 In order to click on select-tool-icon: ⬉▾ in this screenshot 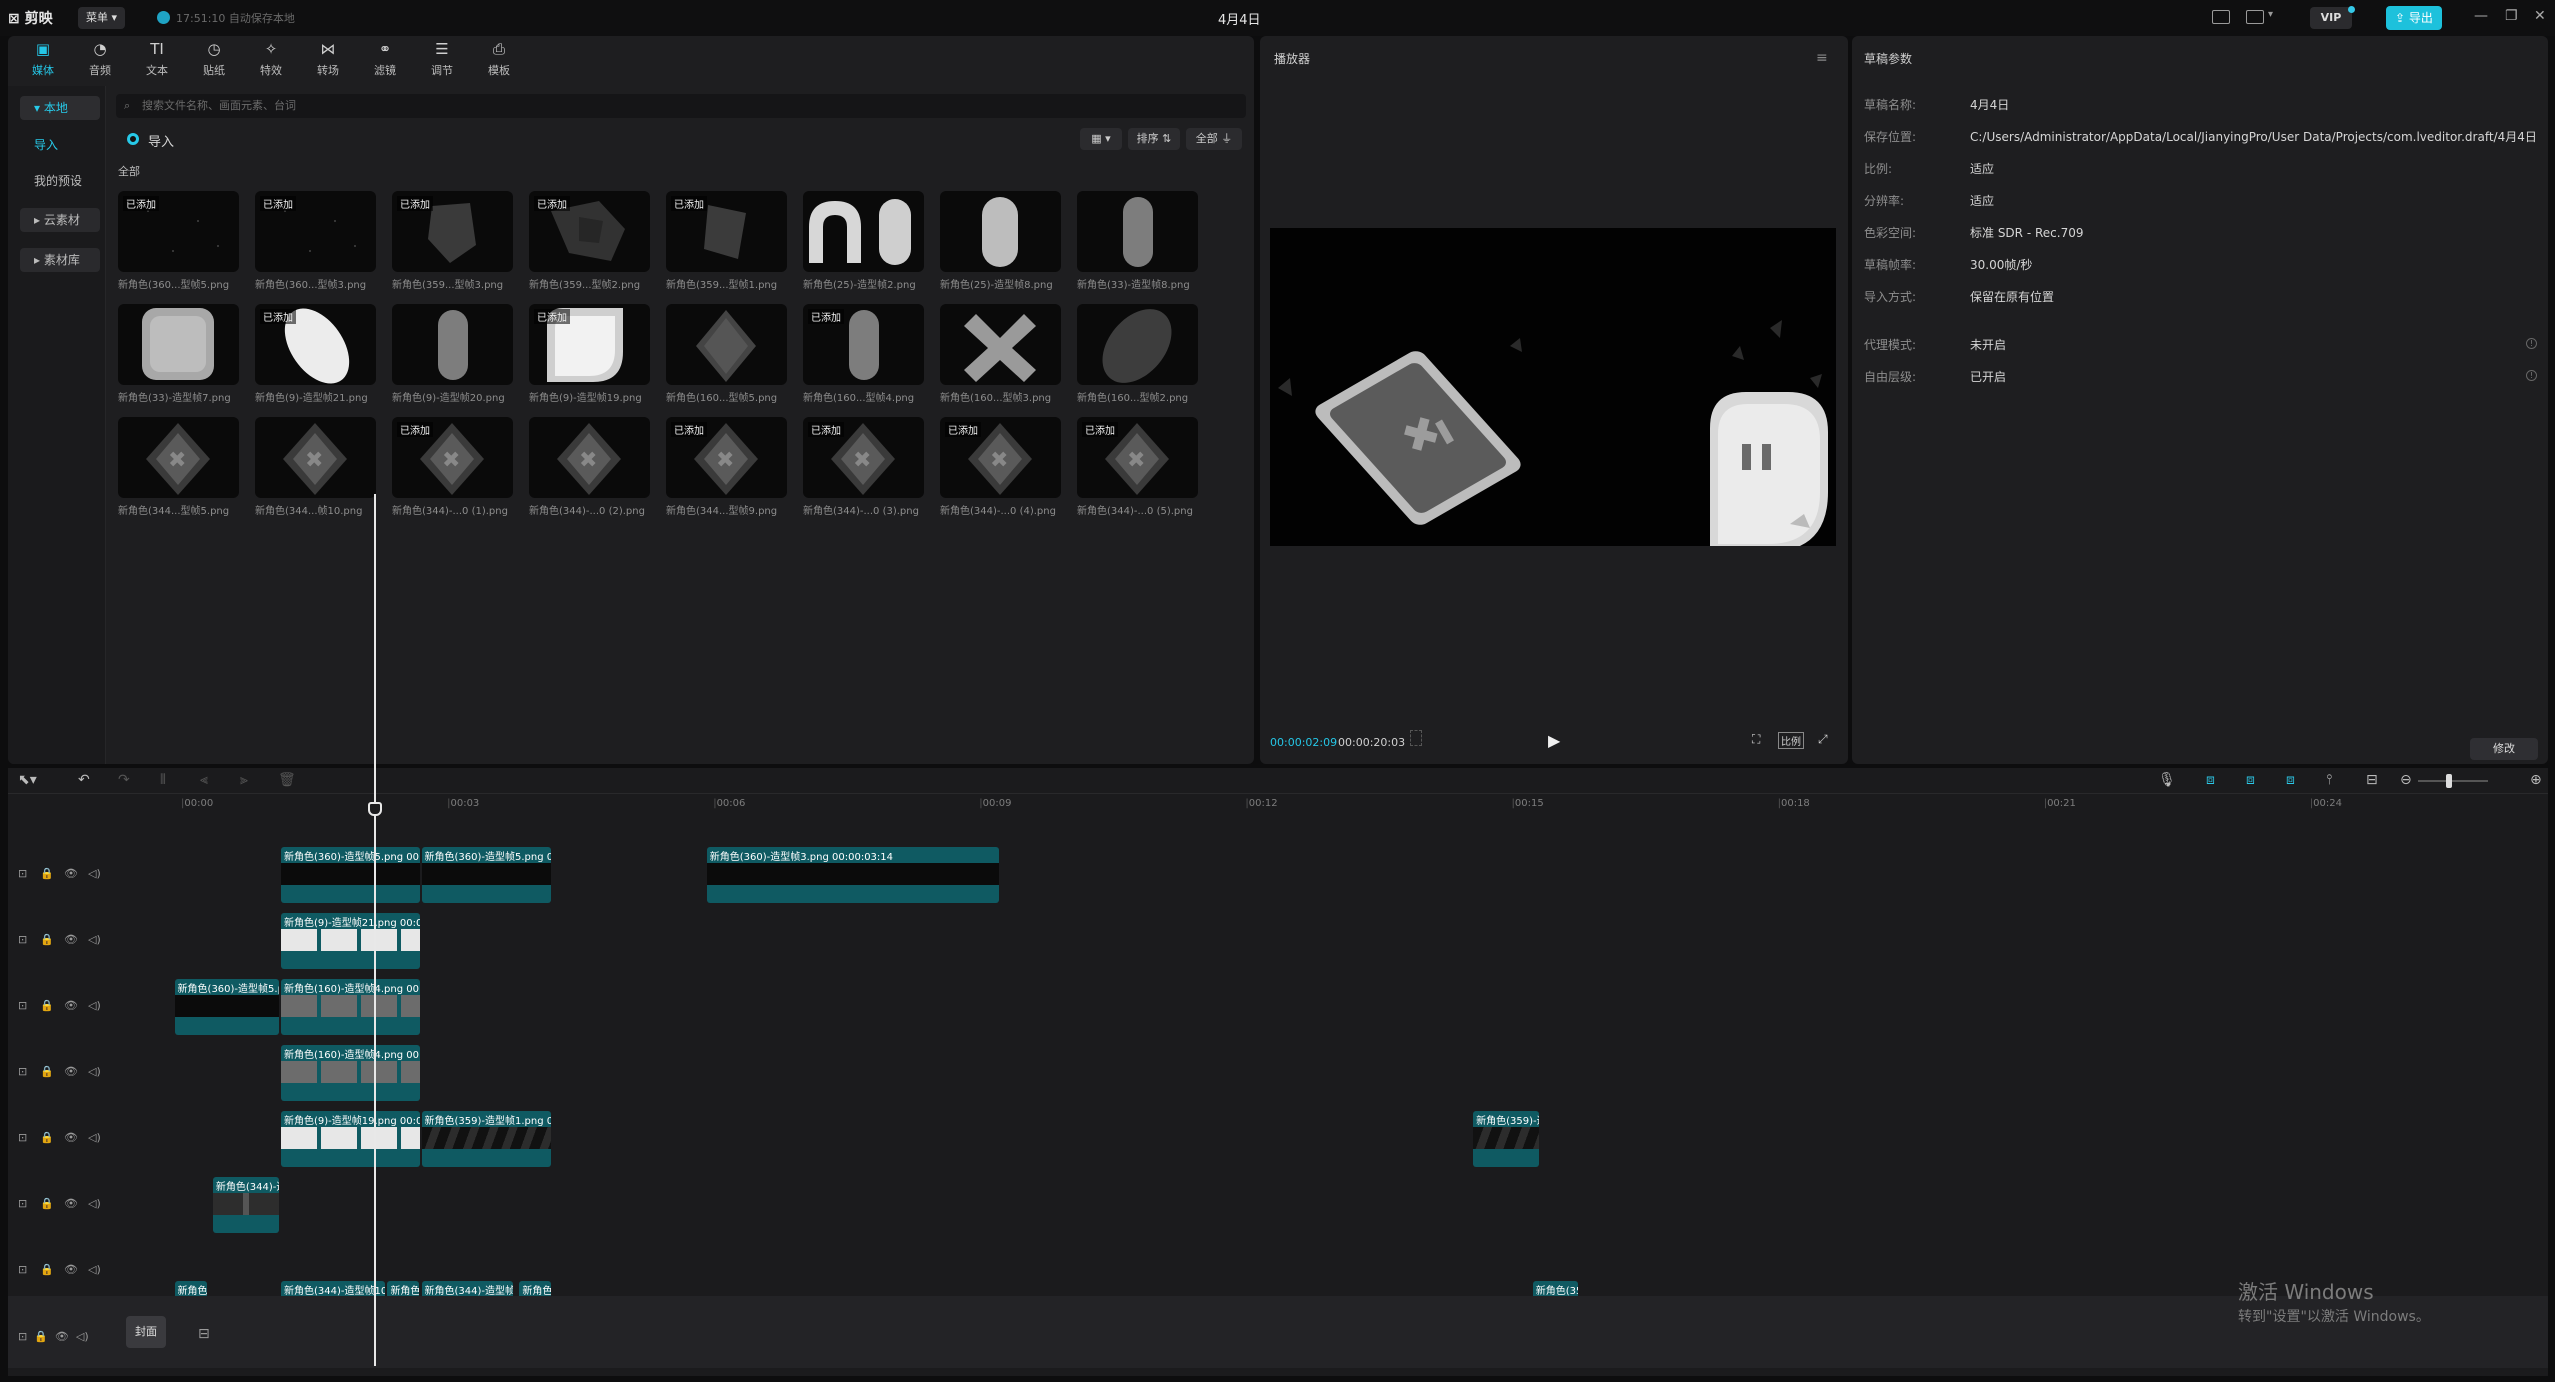, I will do `click(27, 780)`.